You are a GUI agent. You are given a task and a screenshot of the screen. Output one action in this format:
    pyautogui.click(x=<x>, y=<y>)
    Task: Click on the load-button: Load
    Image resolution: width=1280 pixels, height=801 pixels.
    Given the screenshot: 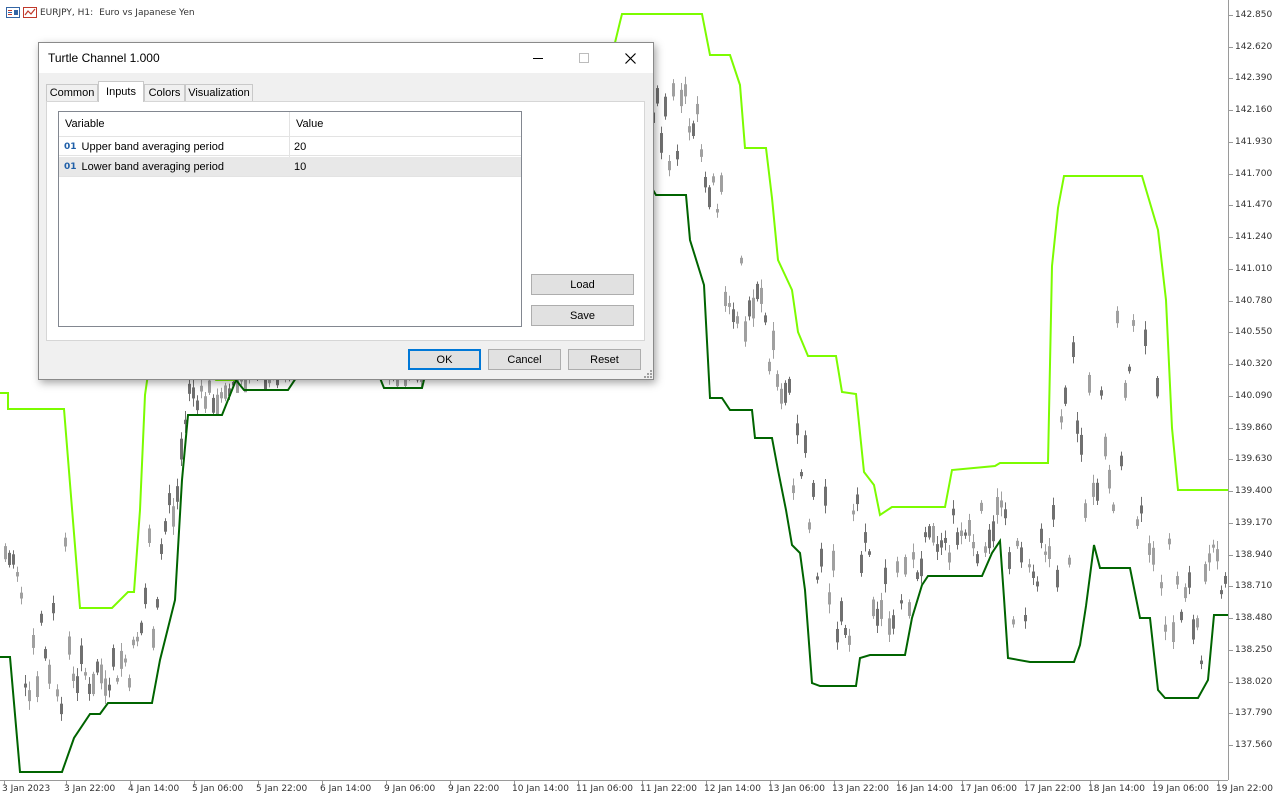 What is the action you would take?
    pyautogui.click(x=582, y=284)
    